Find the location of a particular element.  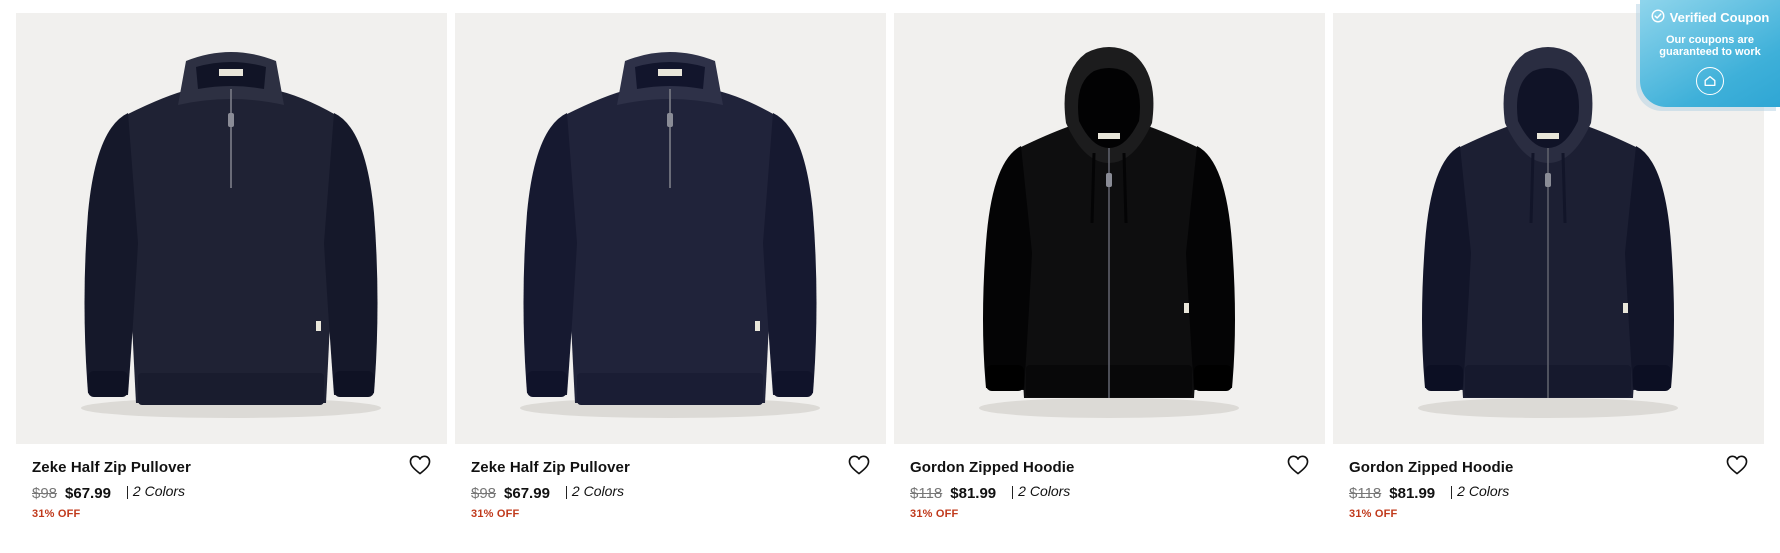

coupon-title-row: Verified Coupon is located at coordinates (1710, 17).